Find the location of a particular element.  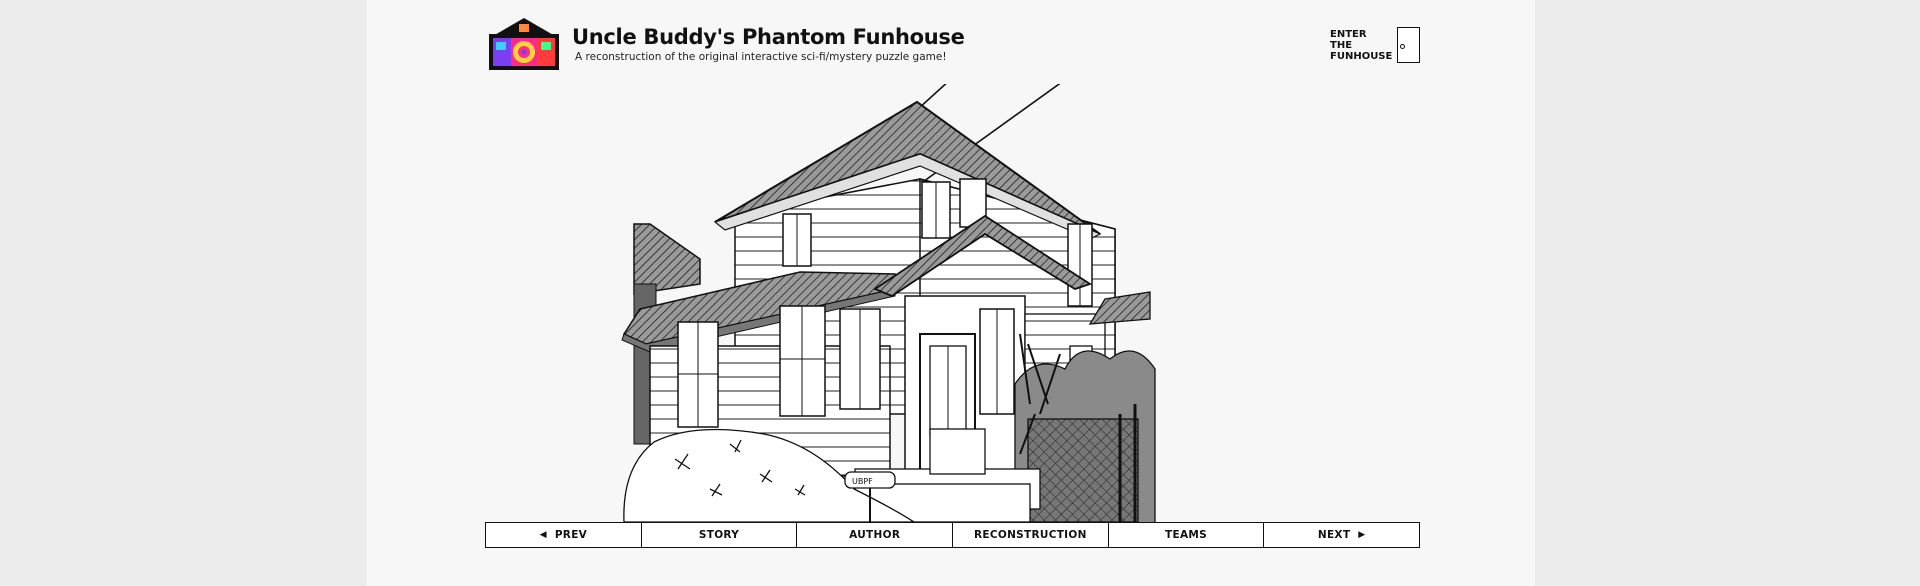

prev-button: ◀ PREV is located at coordinates (564, 535).